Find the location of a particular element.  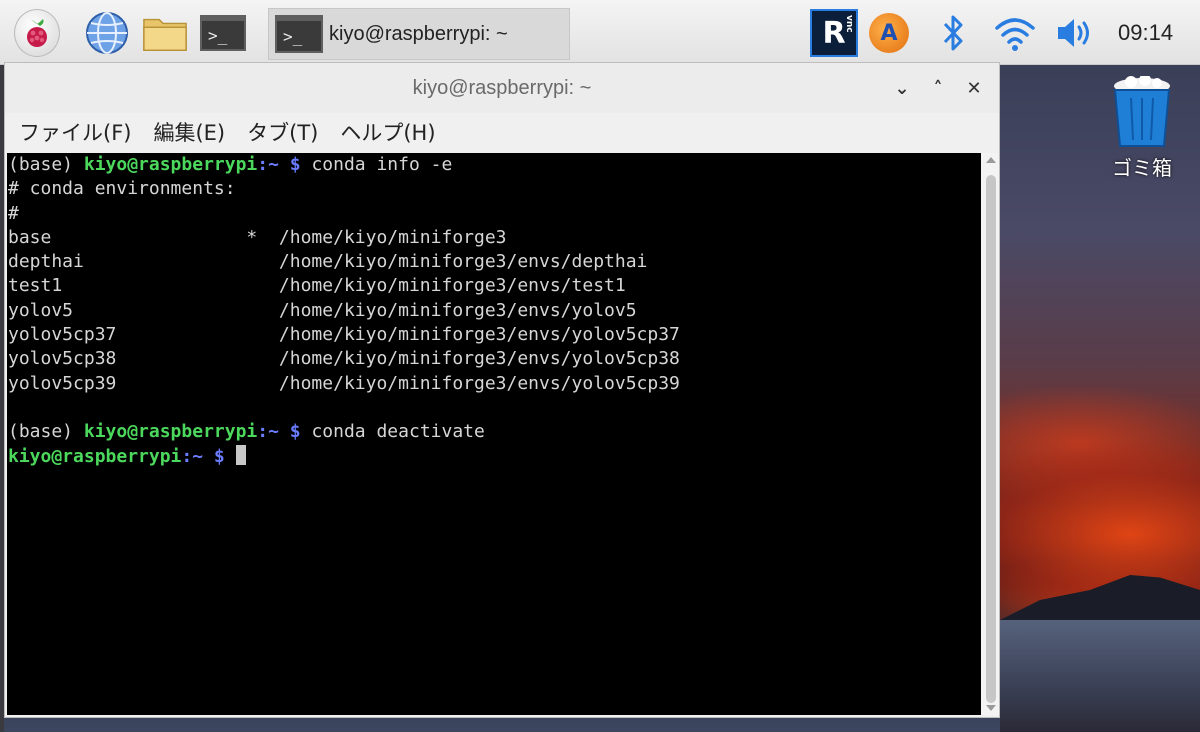

command-text: conda deactivate is located at coordinates (398, 432).